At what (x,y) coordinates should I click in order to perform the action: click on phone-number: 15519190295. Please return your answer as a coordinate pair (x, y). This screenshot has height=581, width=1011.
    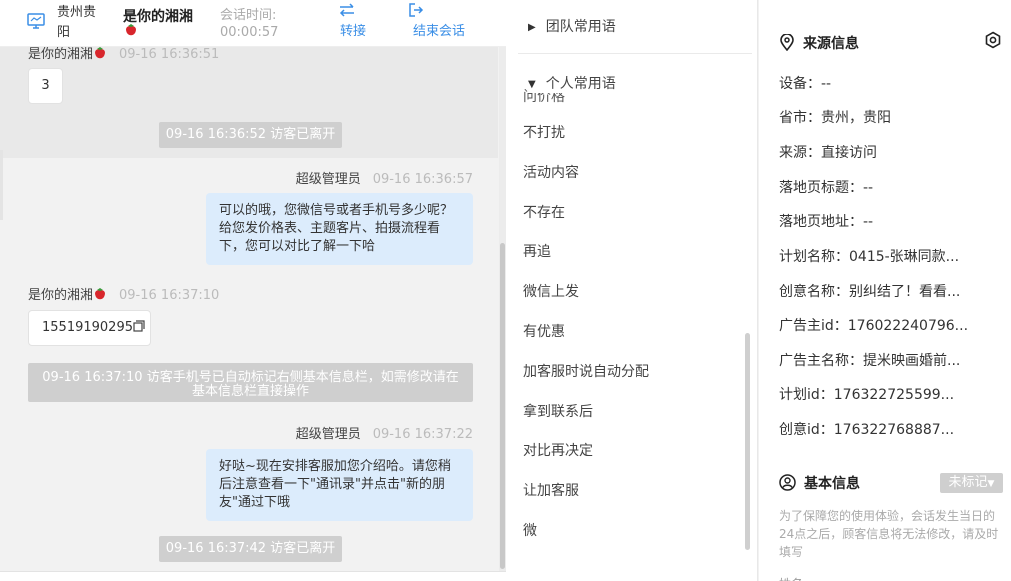
    Looking at the image, I should click on (87, 327).